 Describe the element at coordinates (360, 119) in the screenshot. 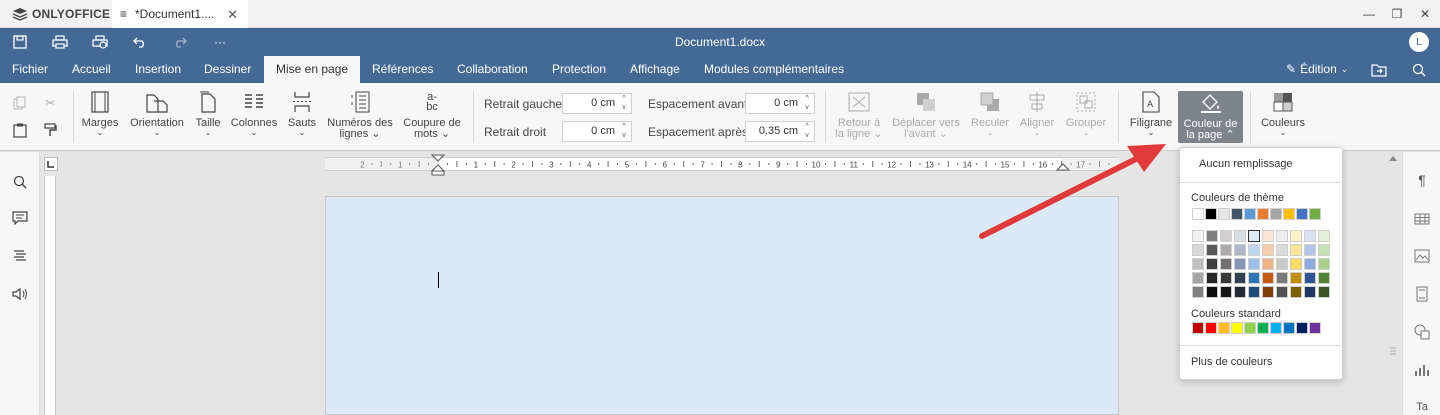

I see `line-numbers-button: Numéros des lignes ⌄` at that location.